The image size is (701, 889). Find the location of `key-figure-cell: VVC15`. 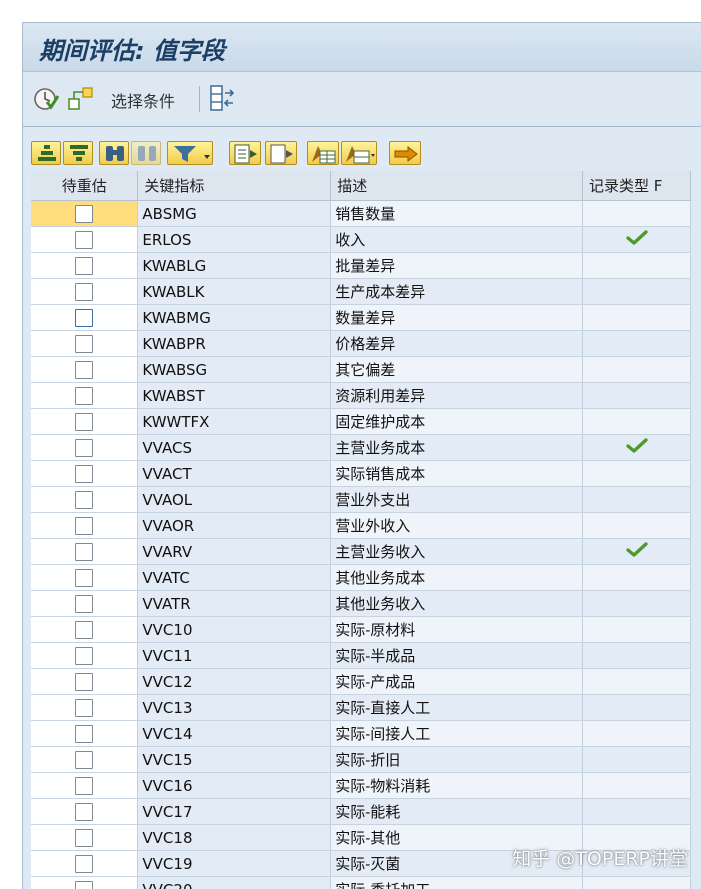

key-figure-cell: VVC15 is located at coordinates (234, 760).